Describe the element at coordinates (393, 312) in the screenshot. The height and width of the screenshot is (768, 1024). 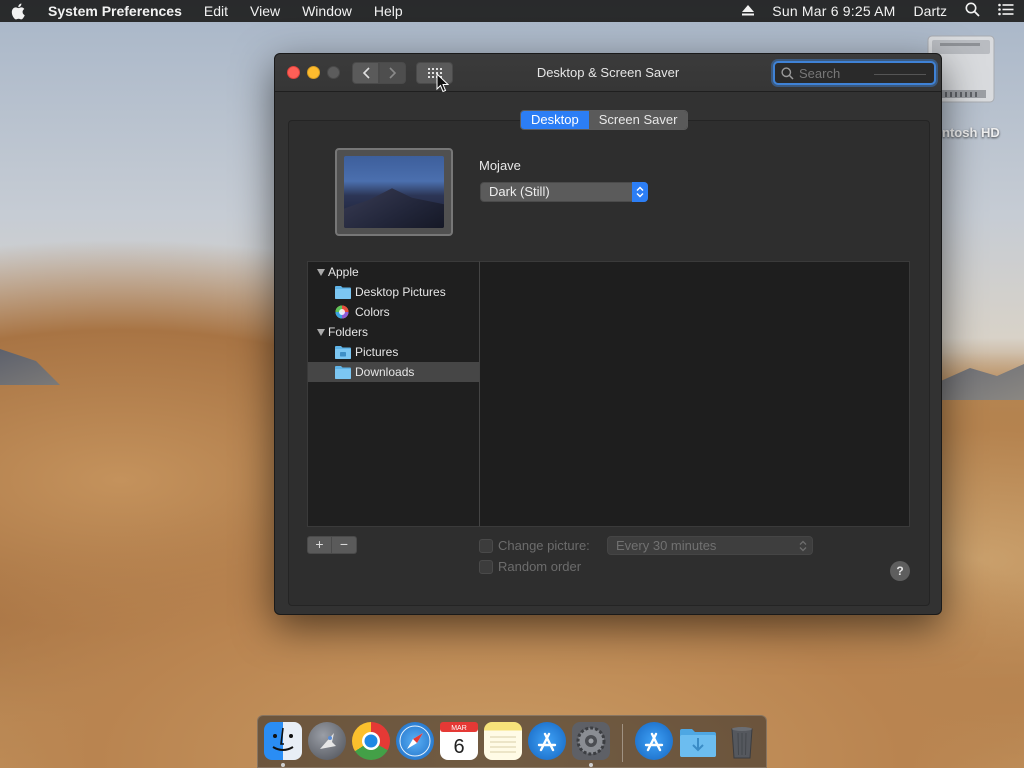
I see `source-item-colors: Colors` at that location.